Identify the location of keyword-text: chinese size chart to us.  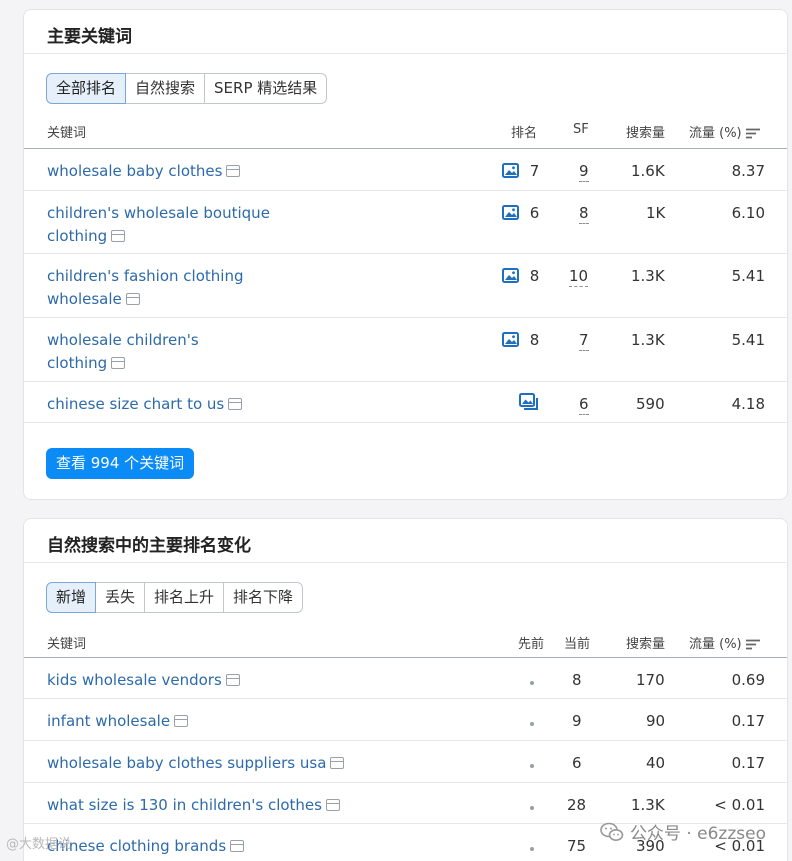
(136, 404).